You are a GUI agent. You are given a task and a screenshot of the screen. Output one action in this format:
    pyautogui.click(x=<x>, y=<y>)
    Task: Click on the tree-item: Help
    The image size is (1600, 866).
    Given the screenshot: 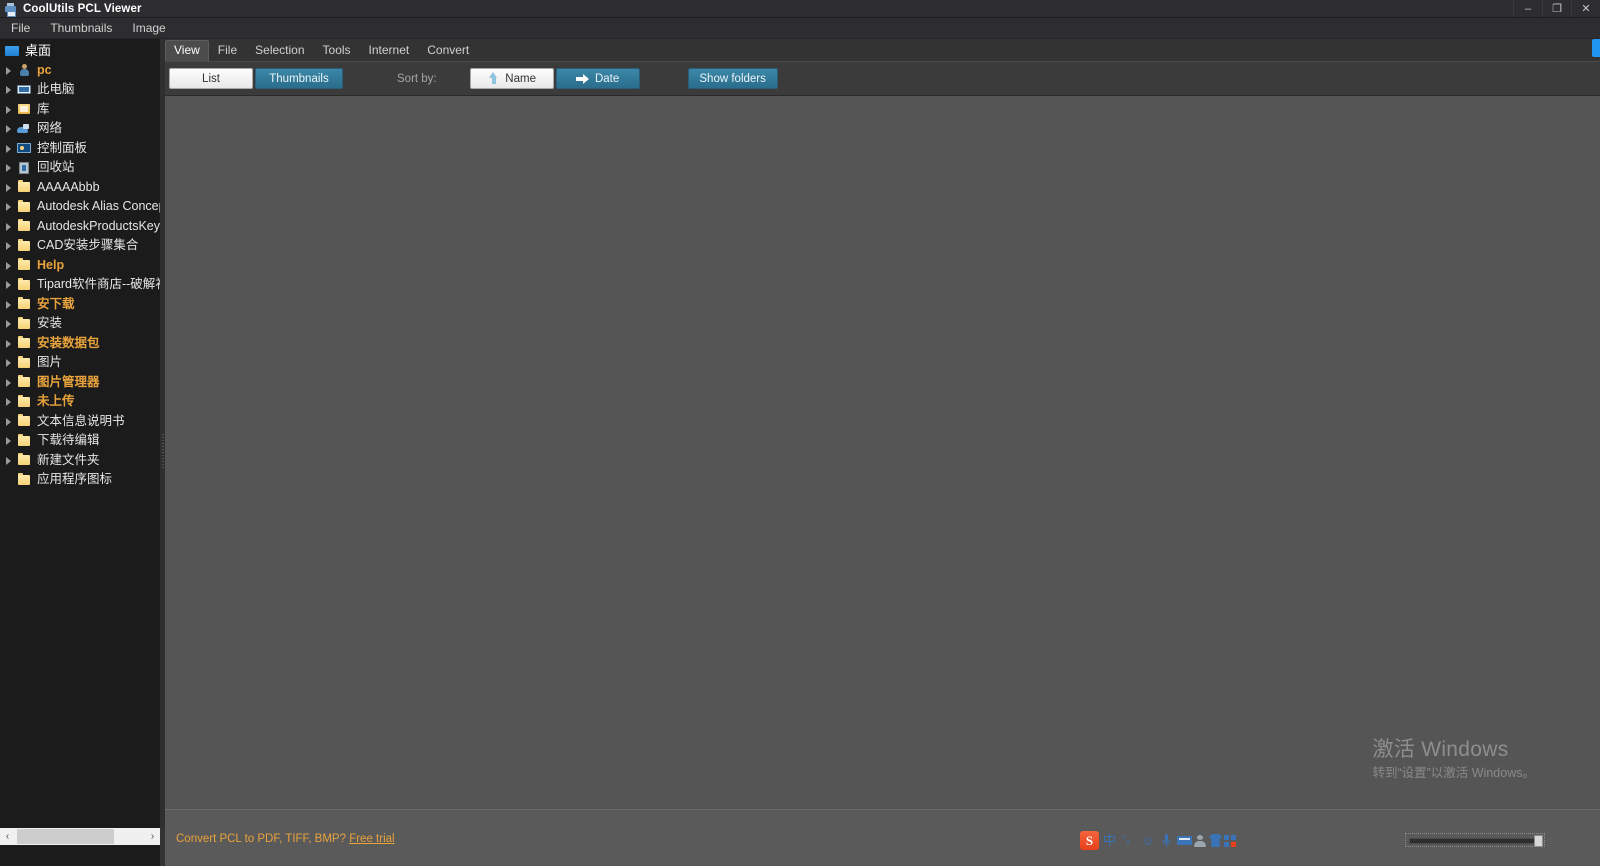 What is the action you would take?
    pyautogui.click(x=80, y=266)
    